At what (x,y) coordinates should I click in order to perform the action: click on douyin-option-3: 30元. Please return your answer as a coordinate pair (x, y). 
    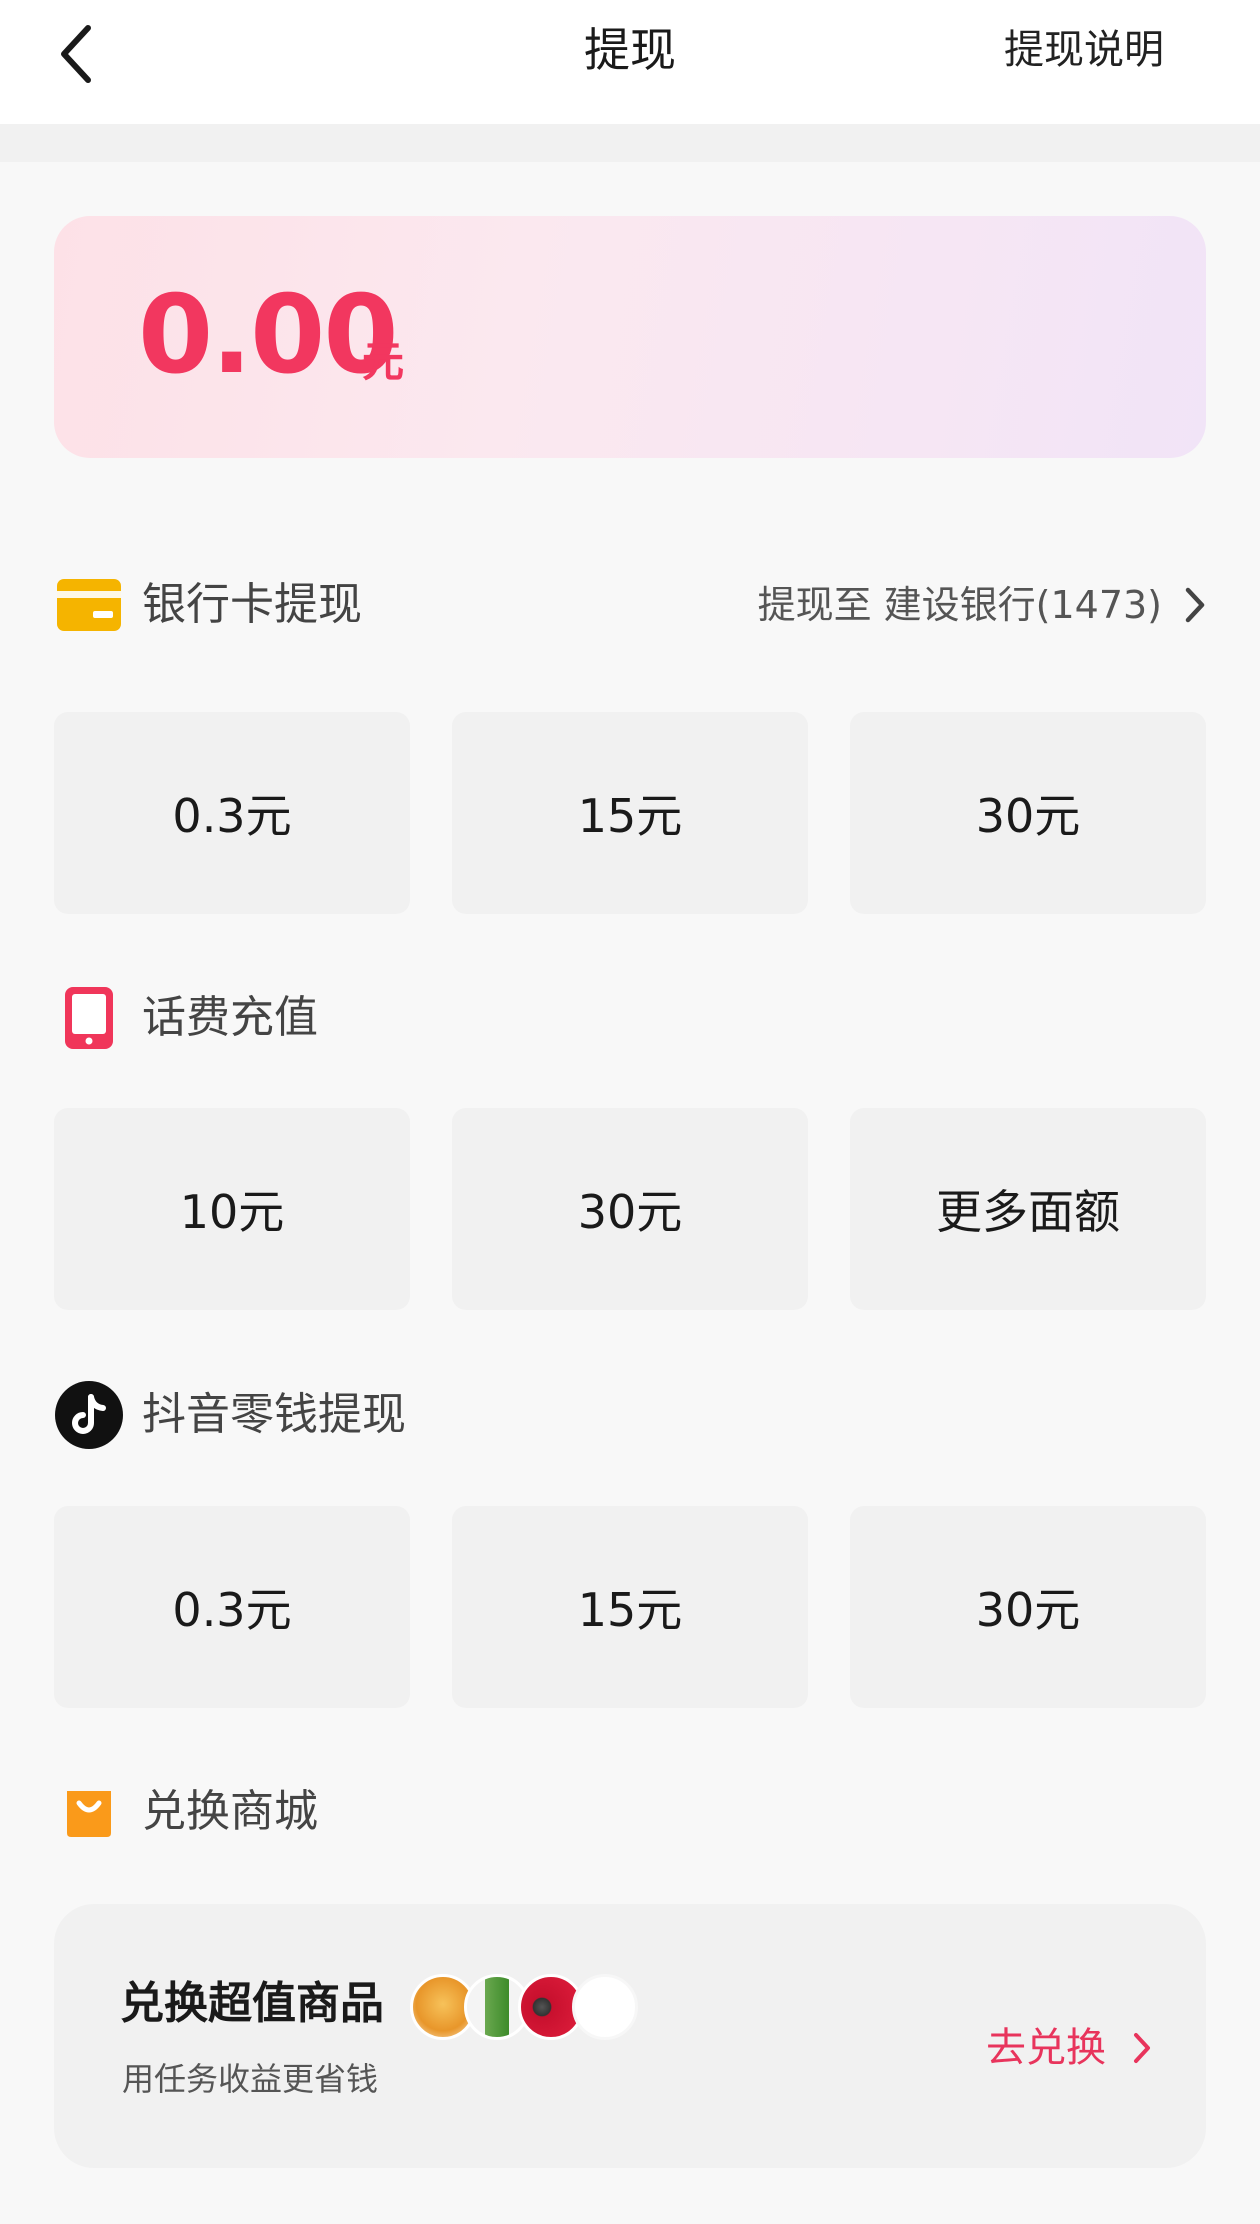
    Looking at the image, I should click on (1028, 1607).